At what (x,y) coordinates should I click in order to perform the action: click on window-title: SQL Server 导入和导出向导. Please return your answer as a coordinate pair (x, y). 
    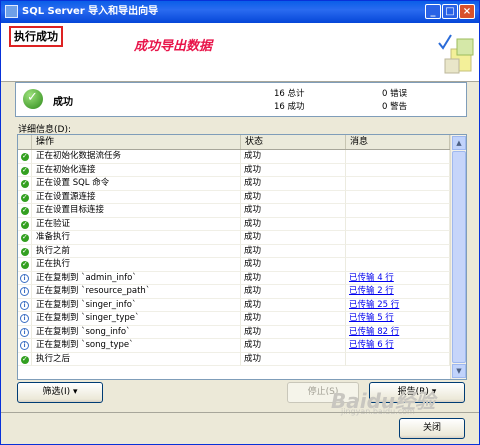
    Looking at the image, I should click on (90, 11).